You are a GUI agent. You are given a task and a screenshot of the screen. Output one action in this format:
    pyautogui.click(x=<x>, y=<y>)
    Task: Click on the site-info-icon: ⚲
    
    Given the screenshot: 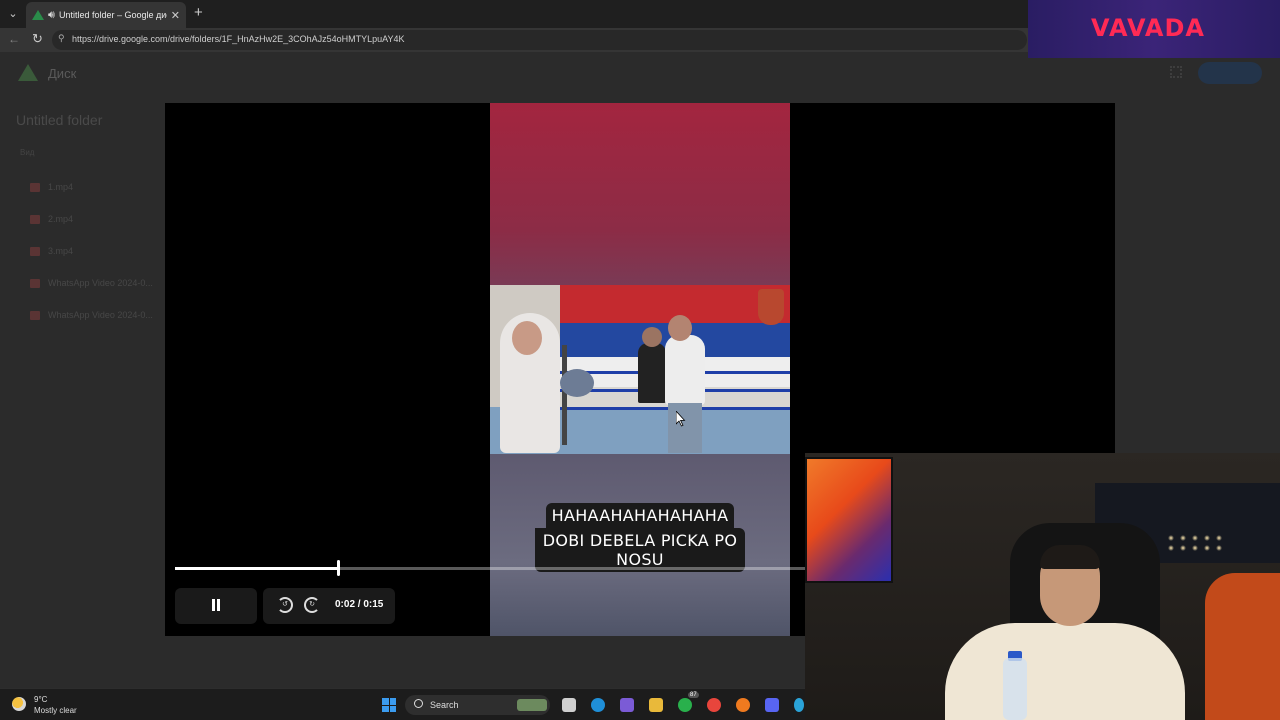 What is the action you would take?
    pyautogui.click(x=61, y=38)
    